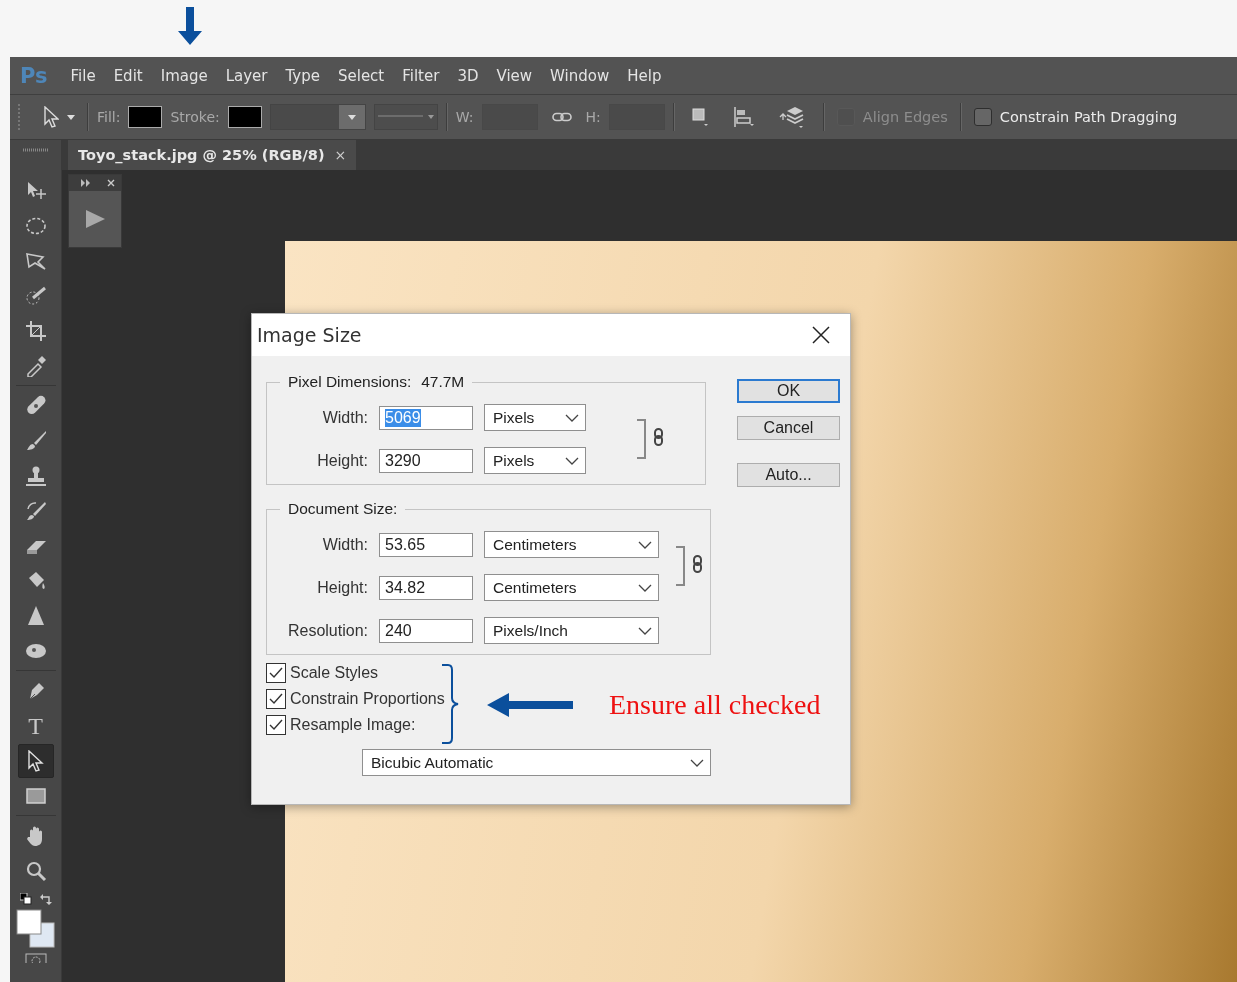  I want to click on tool-button: T, so click(35, 726).